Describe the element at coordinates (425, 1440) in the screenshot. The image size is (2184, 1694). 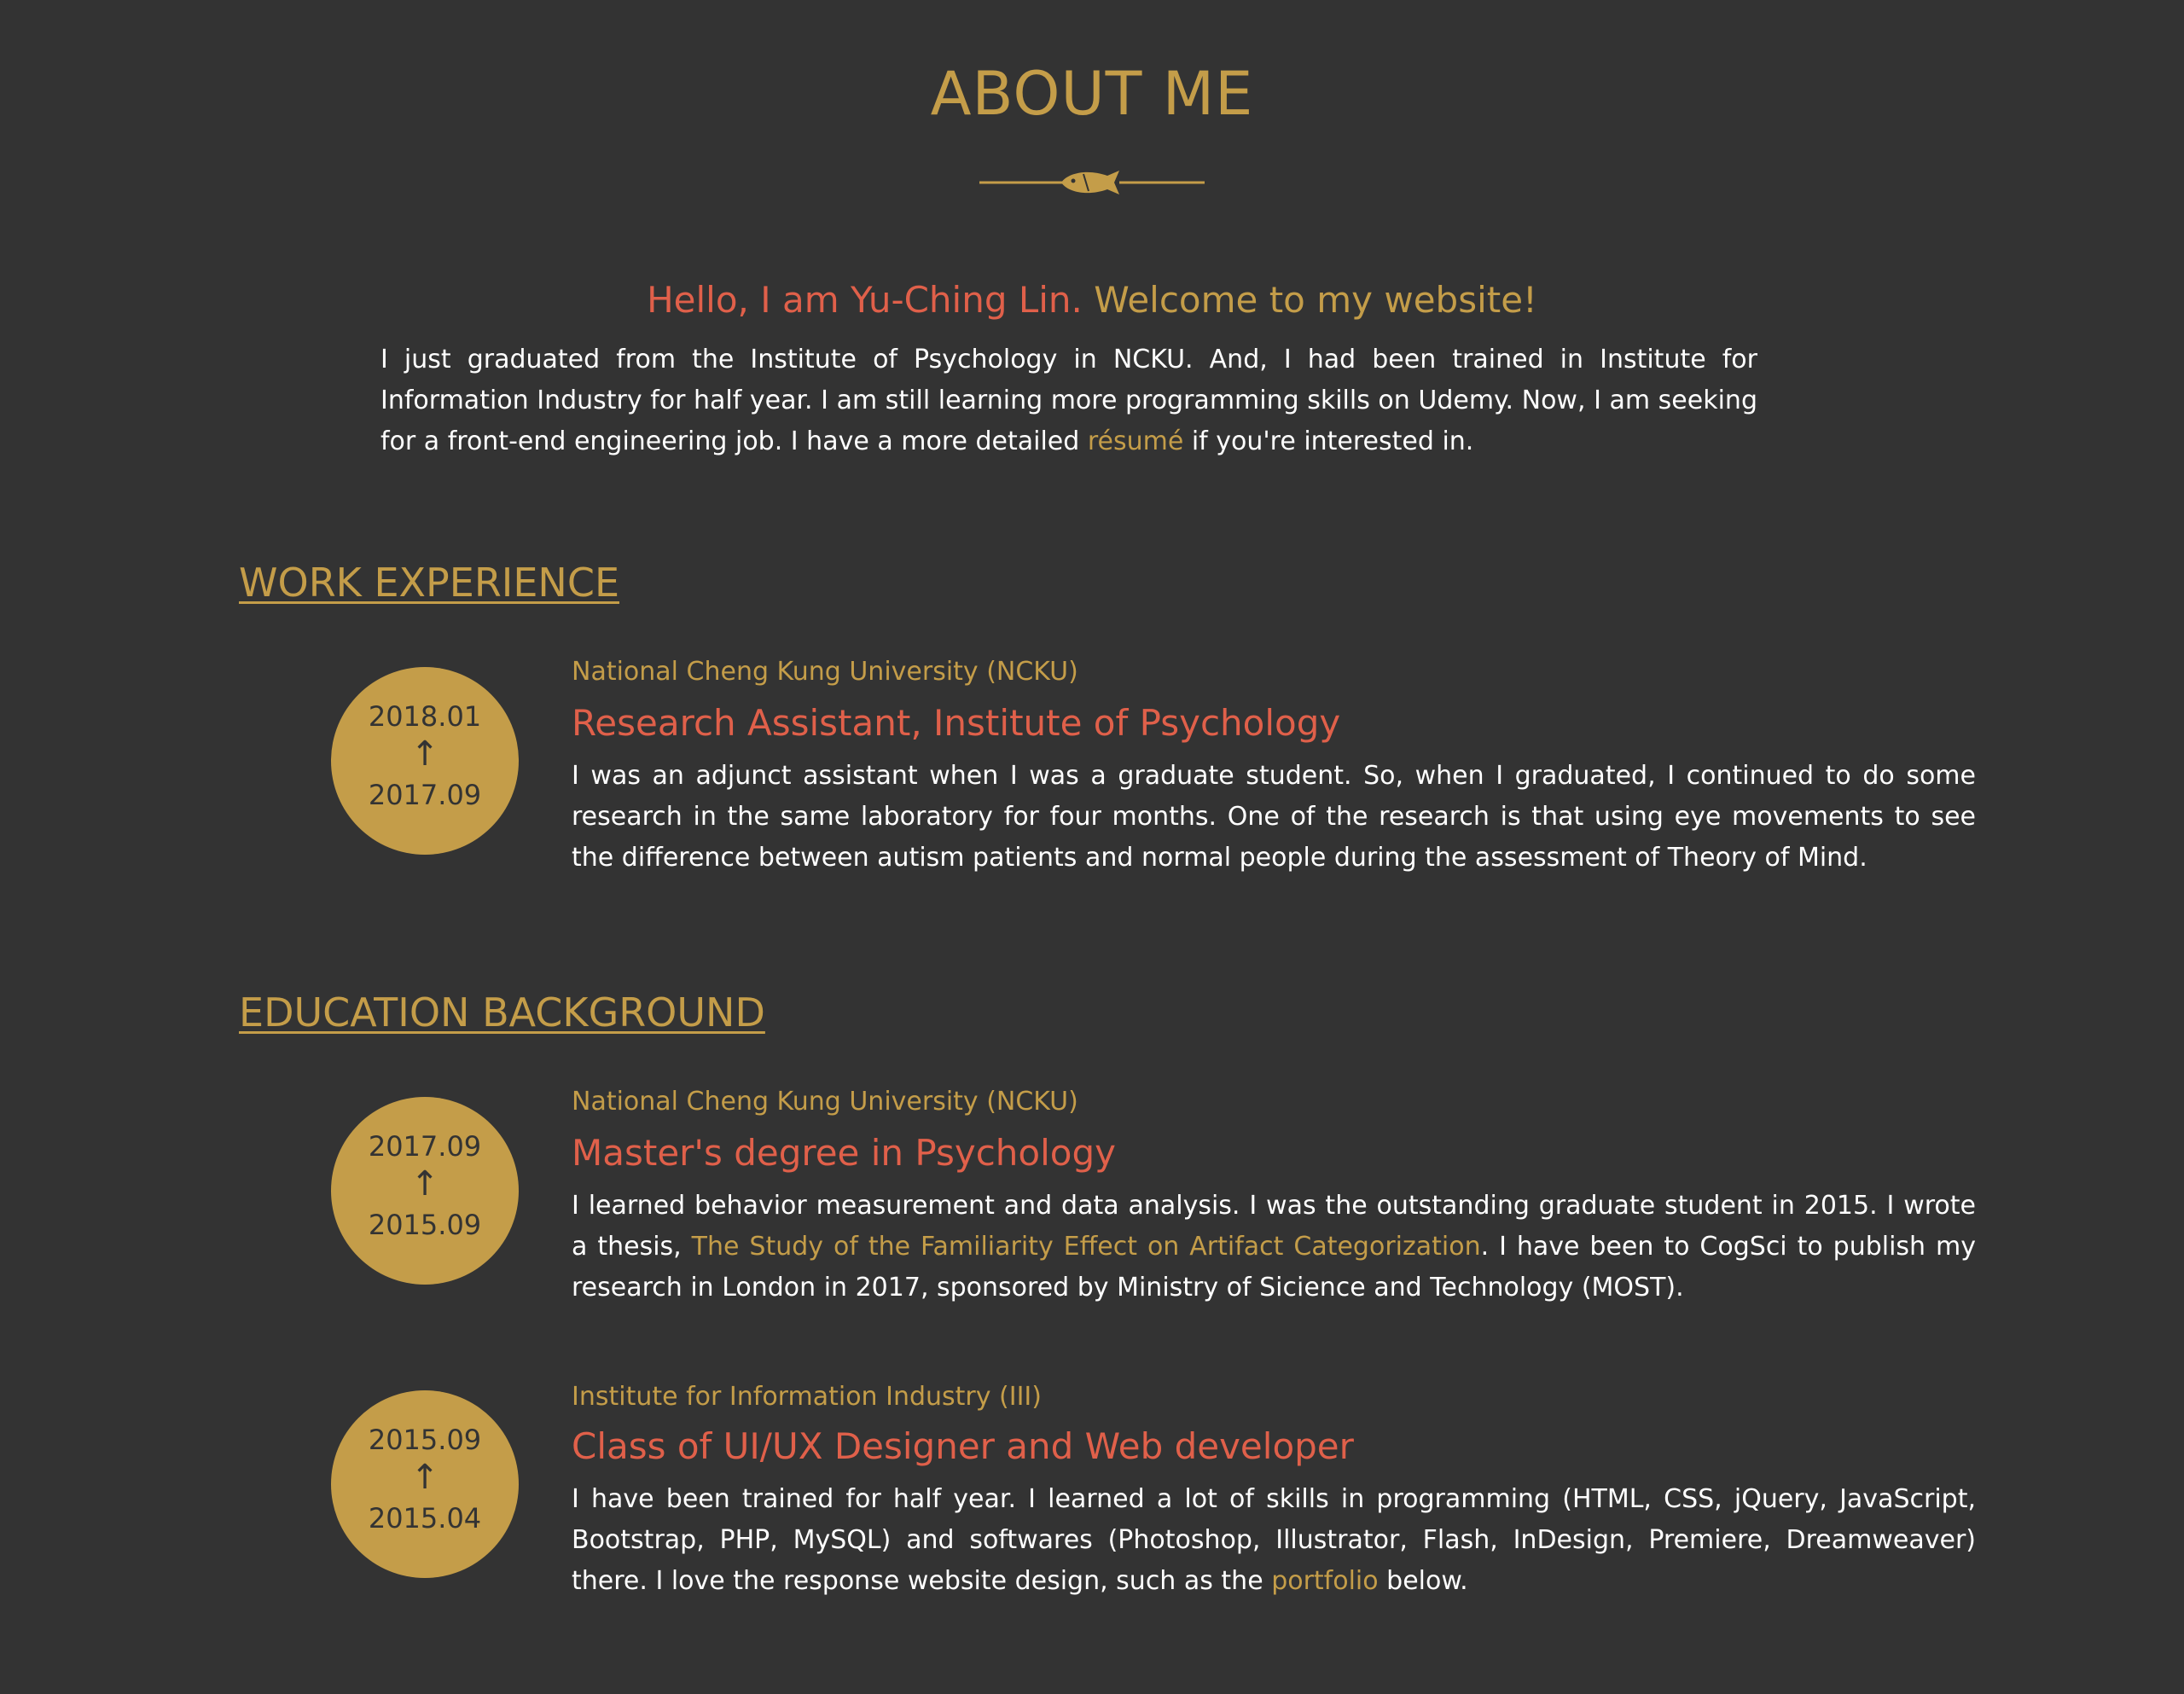
I see `date-end: 2015.09` at that location.